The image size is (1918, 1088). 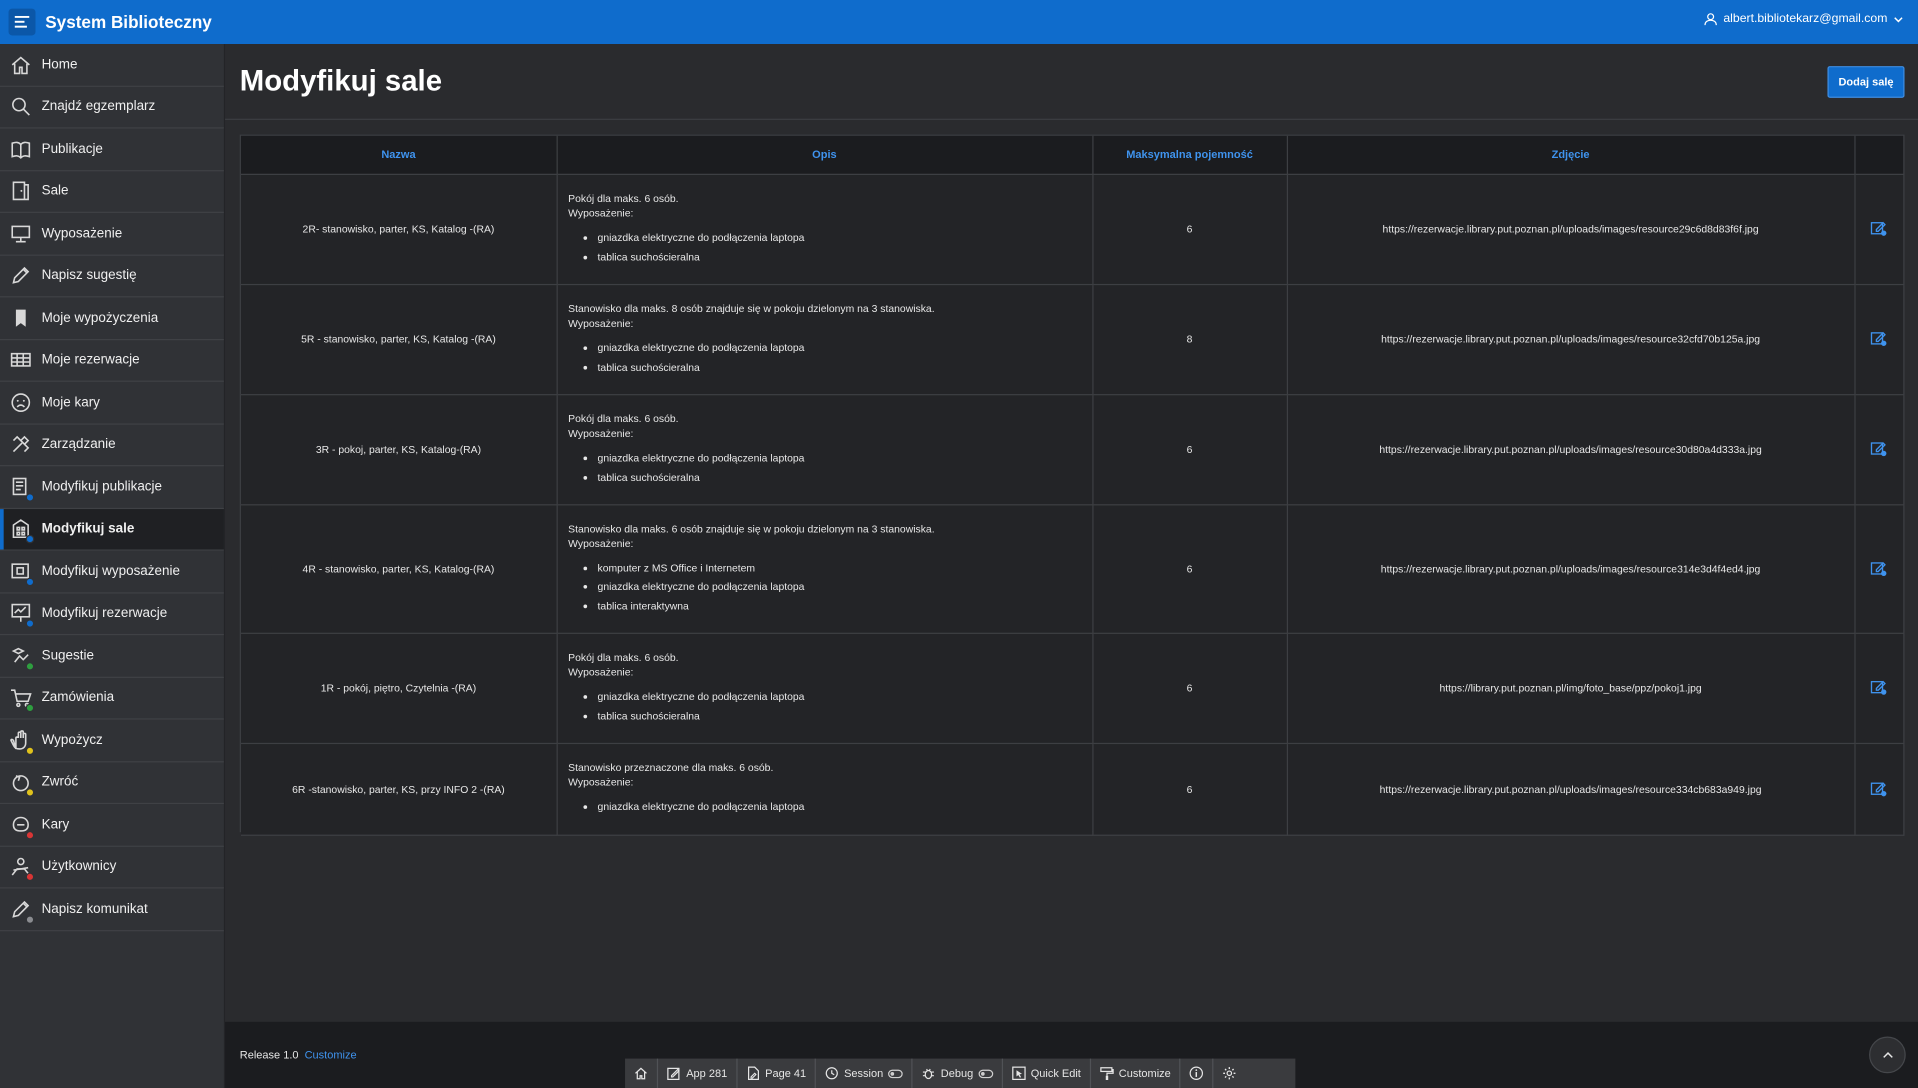 What do you see at coordinates (112, 318) in the screenshot?
I see `sidebar-item-moje-wypozyczenia: Moje wypożyczenia` at bounding box center [112, 318].